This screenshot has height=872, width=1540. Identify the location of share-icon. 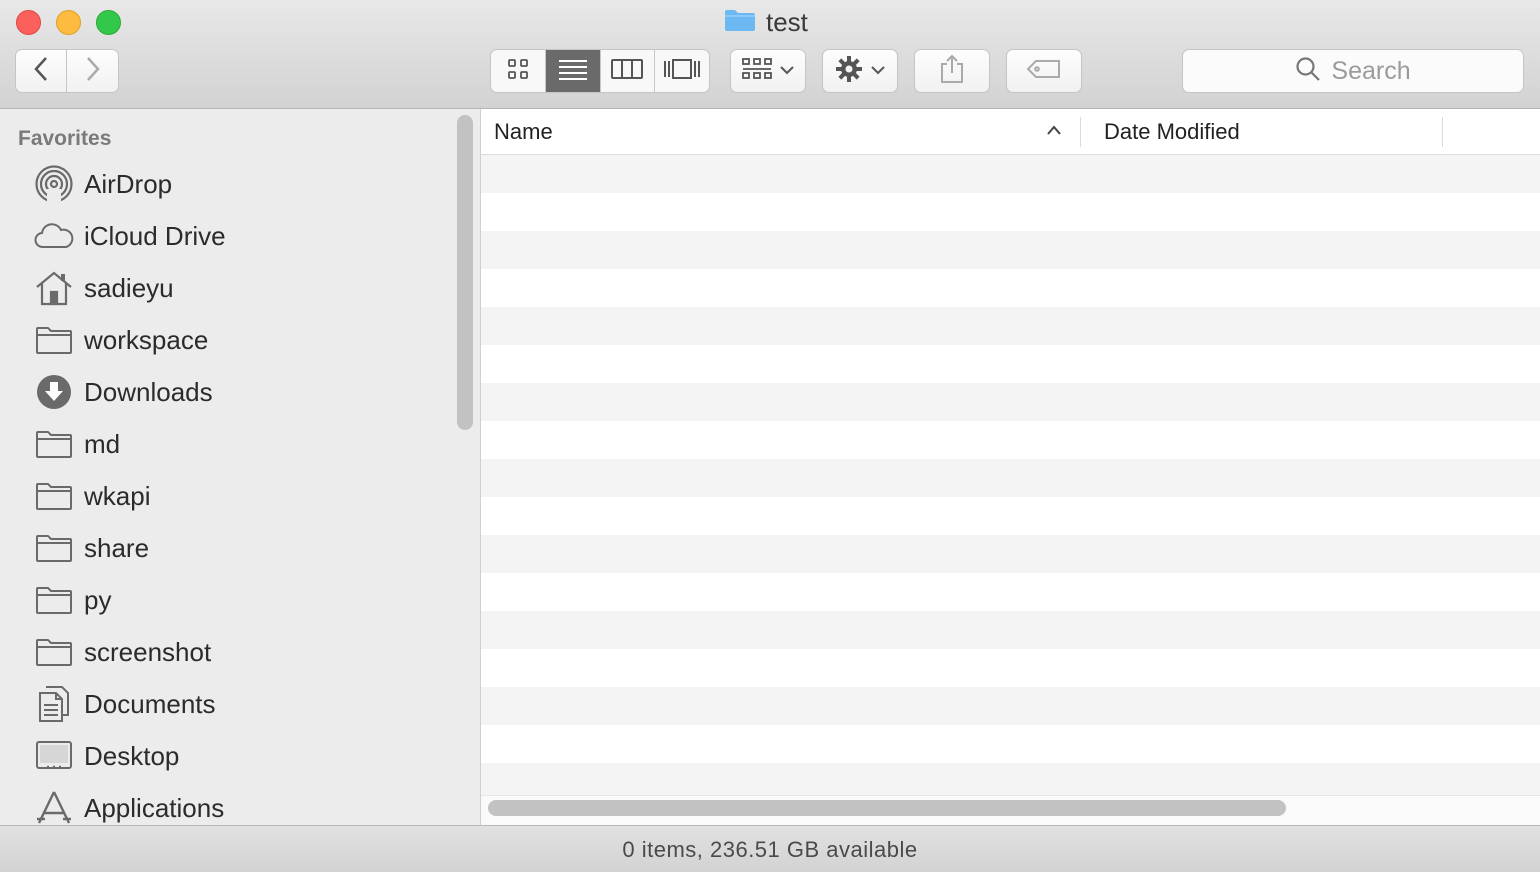
(952, 71).